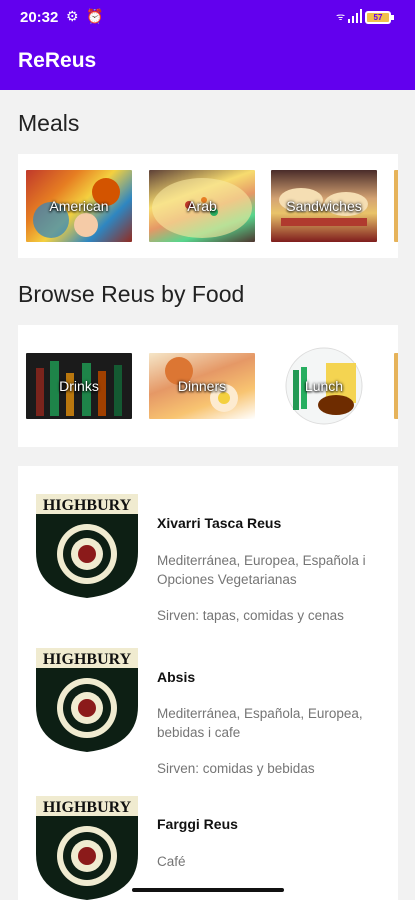 This screenshot has height=900, width=415. I want to click on restaurant-cuisine: Café, so click(171, 861).